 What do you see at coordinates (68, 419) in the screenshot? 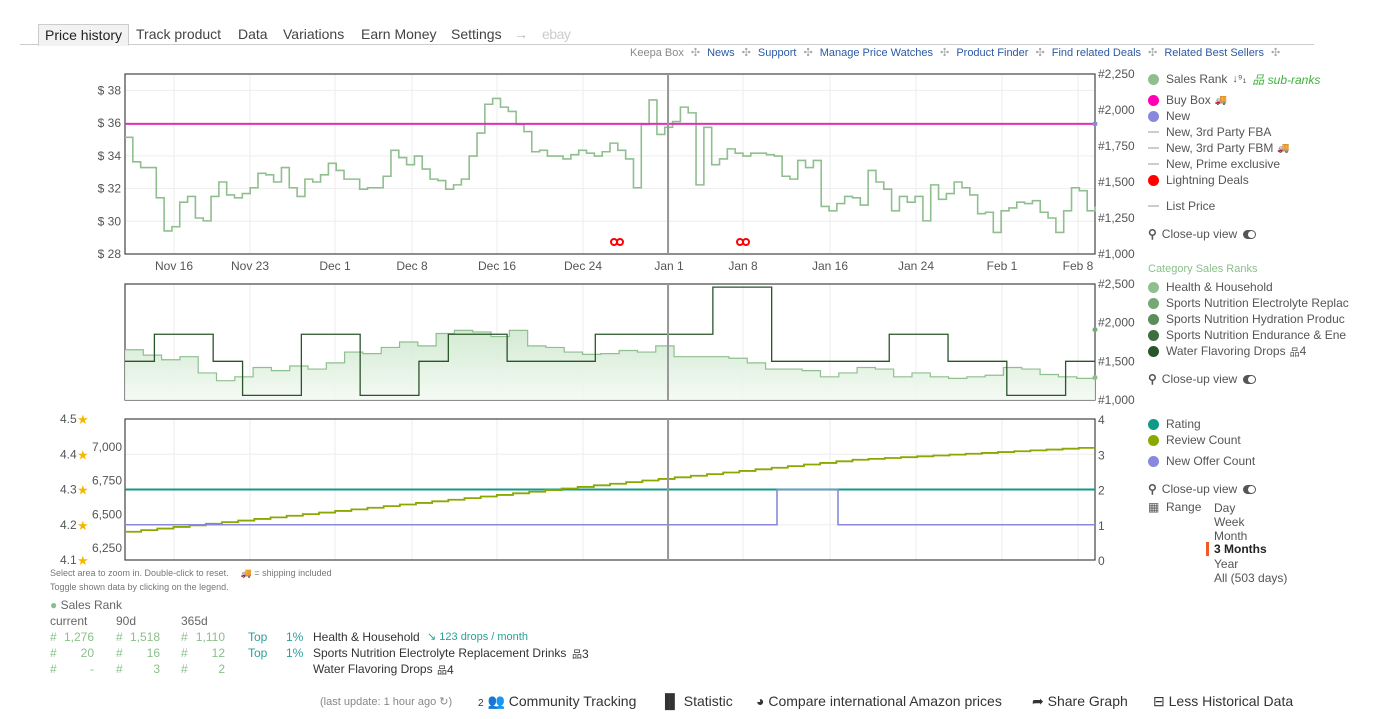
I see `rating-tick-label: 4.5` at bounding box center [68, 419].